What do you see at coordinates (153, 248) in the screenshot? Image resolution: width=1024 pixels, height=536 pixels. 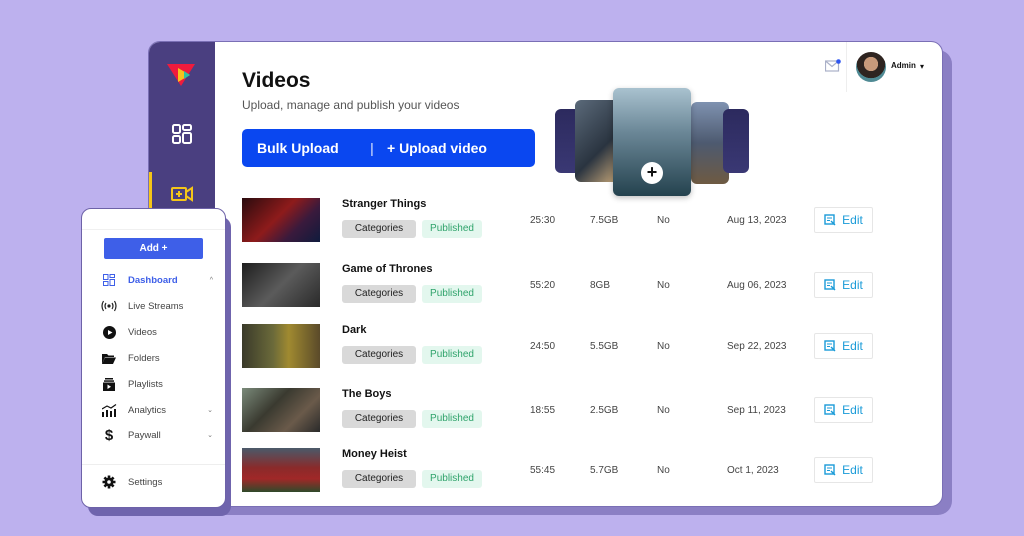 I see `add-button: Add +` at bounding box center [153, 248].